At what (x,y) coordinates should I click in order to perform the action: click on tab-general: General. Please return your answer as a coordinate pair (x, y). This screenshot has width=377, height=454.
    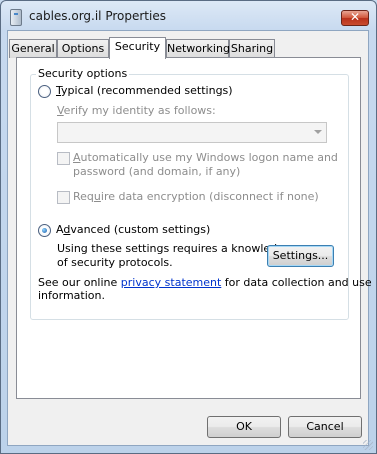
    Looking at the image, I should click on (33, 48).